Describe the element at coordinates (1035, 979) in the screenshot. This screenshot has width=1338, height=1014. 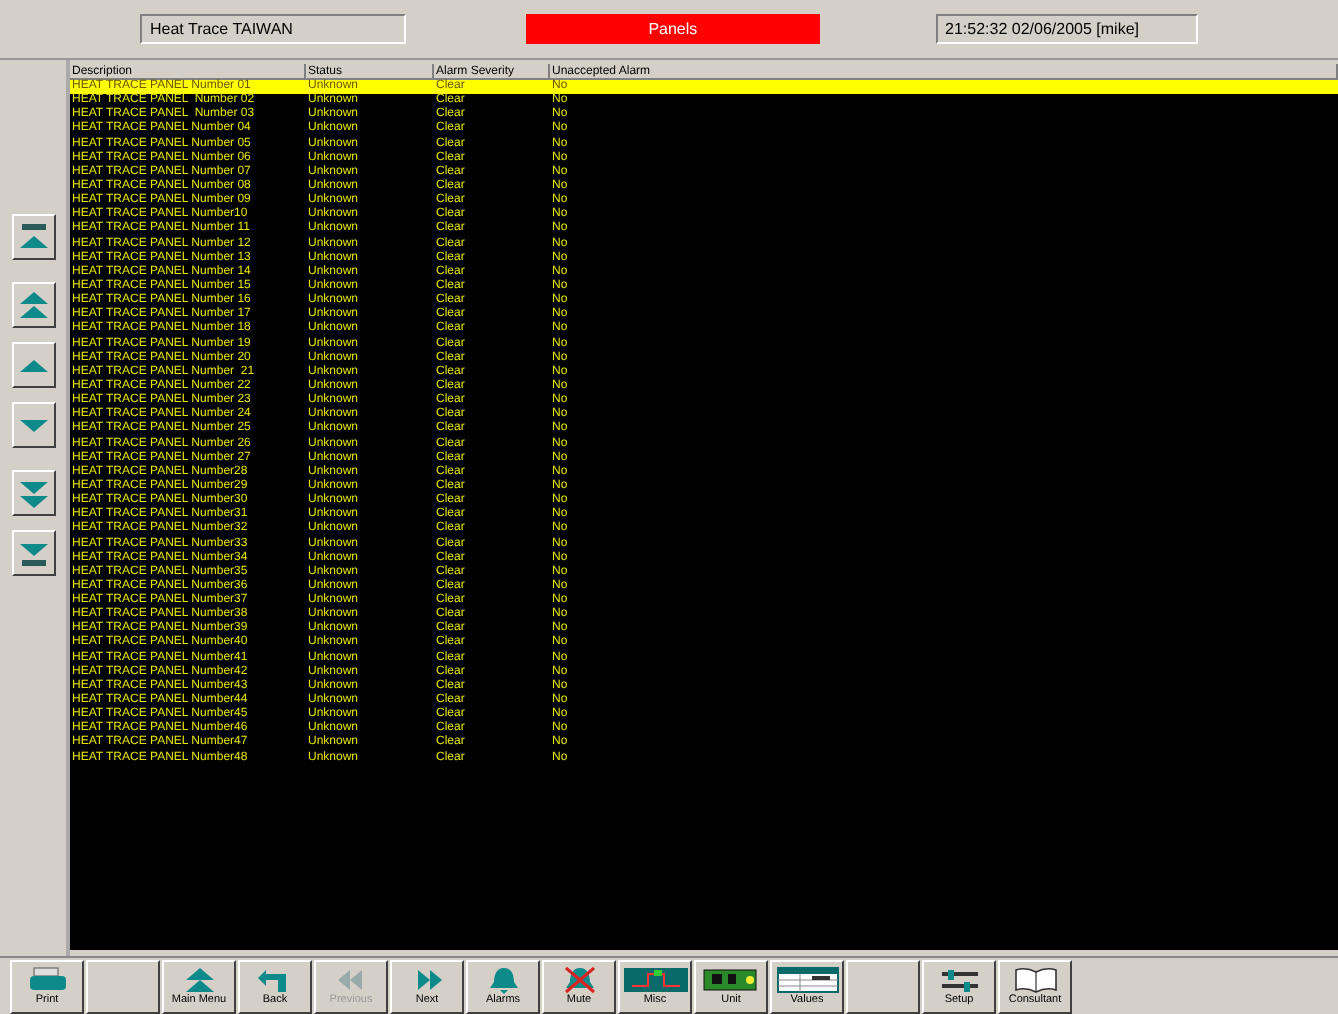
I see `open-book-icon` at that location.